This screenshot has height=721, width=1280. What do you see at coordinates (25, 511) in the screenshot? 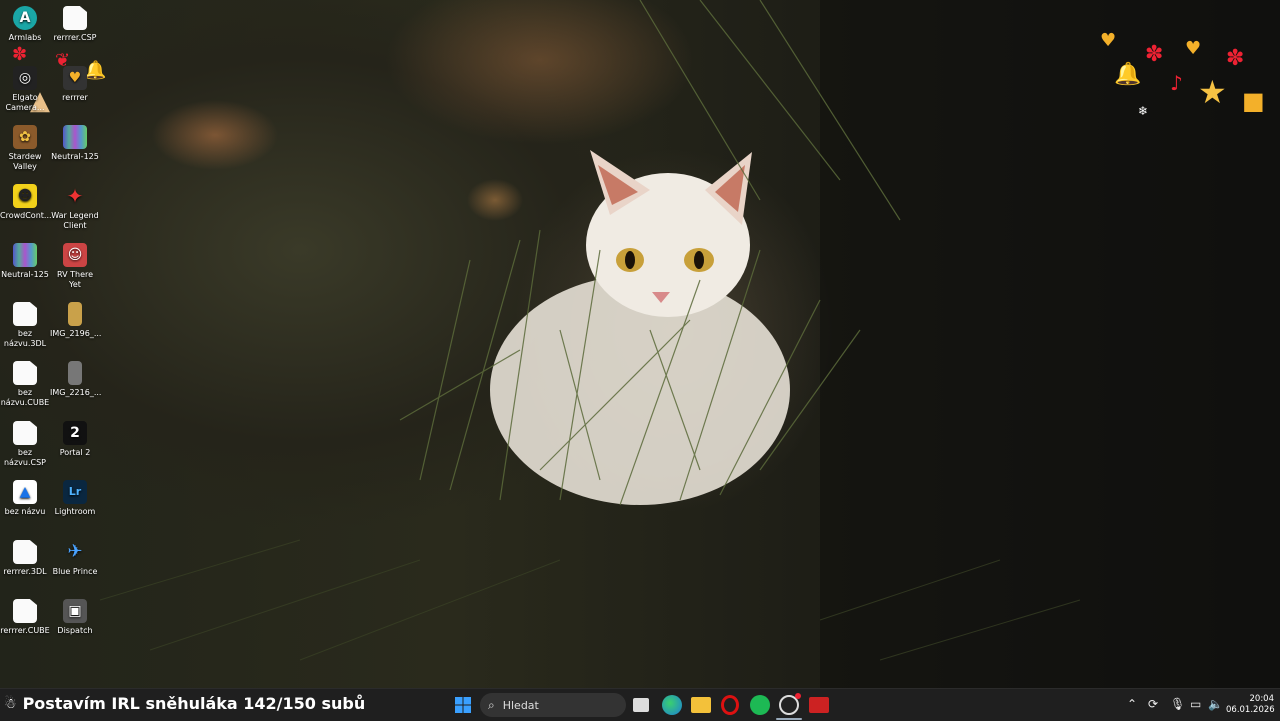
I see `desktop-icon-label: bez názvu` at bounding box center [25, 511].